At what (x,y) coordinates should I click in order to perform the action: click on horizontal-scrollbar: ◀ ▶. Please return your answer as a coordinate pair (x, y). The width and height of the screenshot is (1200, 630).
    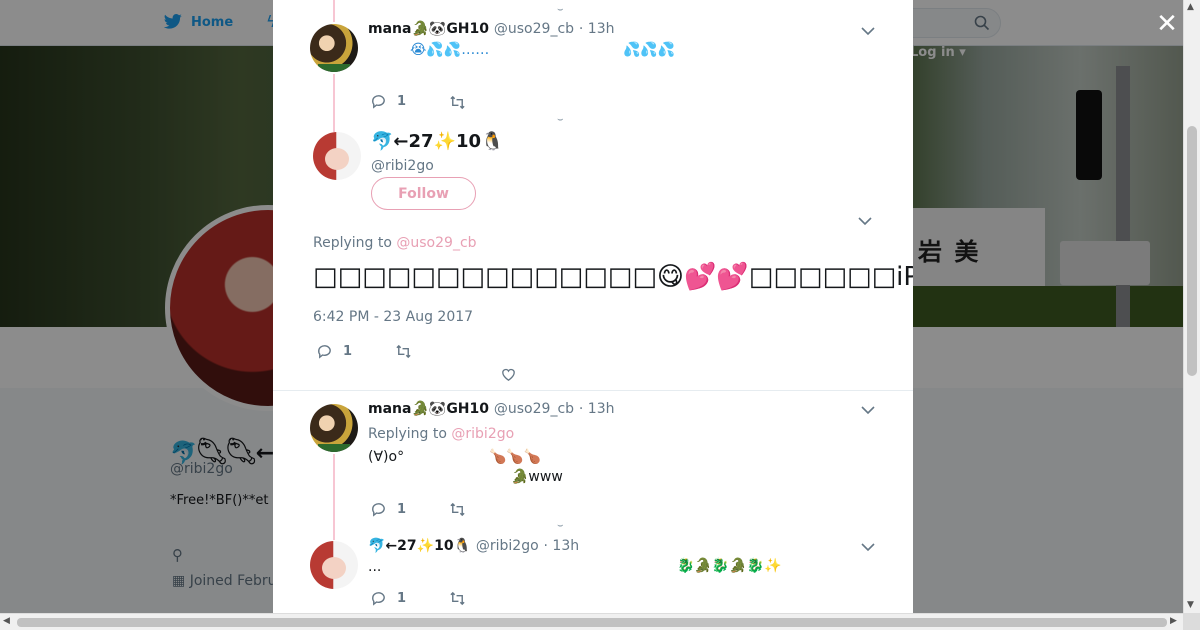
    Looking at the image, I should click on (591, 621).